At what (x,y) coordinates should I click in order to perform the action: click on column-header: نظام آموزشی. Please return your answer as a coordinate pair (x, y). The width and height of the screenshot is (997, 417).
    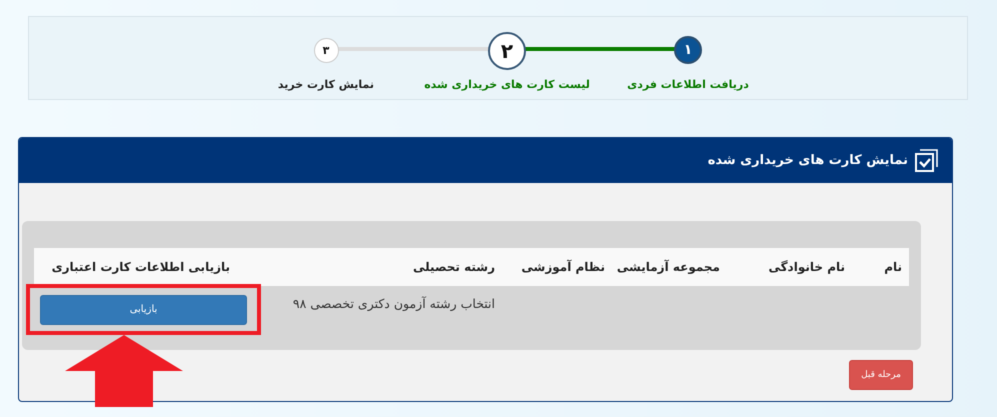
    Looking at the image, I should click on (557, 267).